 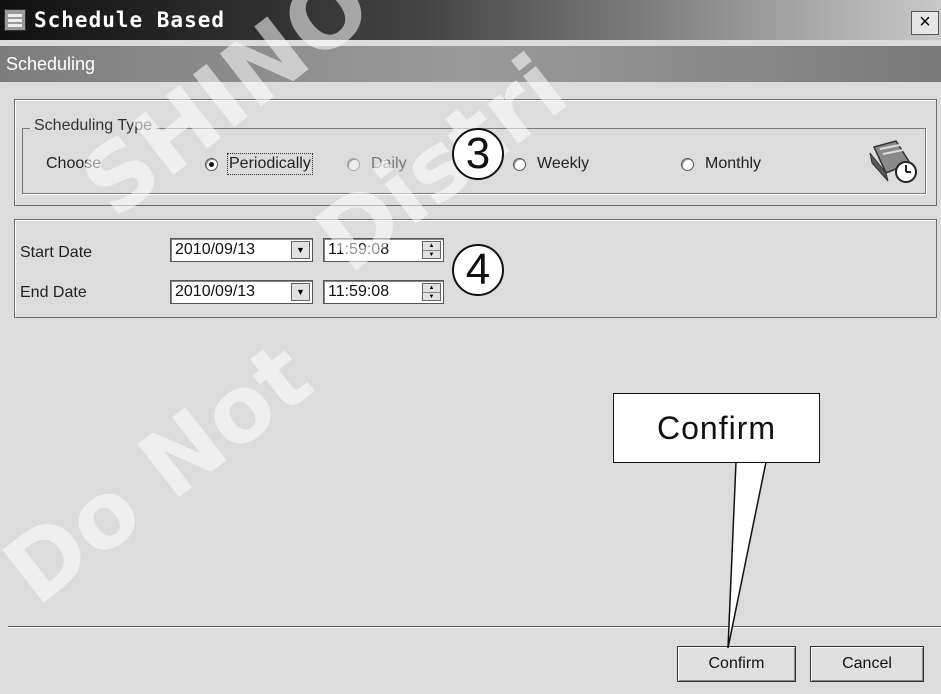 What do you see at coordinates (53, 292) in the screenshot?
I see `end-date-label: End Date` at bounding box center [53, 292].